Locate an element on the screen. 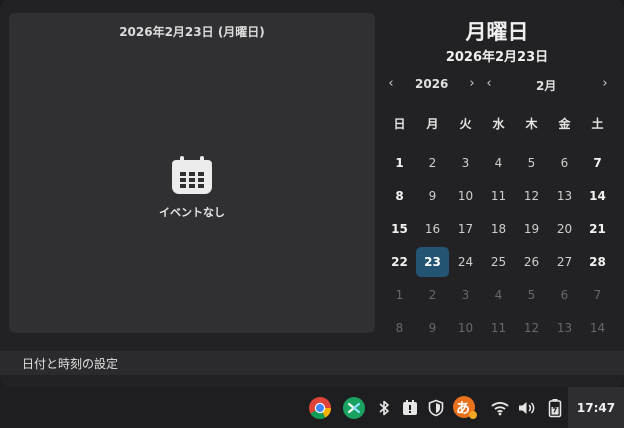 This screenshot has width=624, height=428. weekday-header: 水 is located at coordinates (498, 123).